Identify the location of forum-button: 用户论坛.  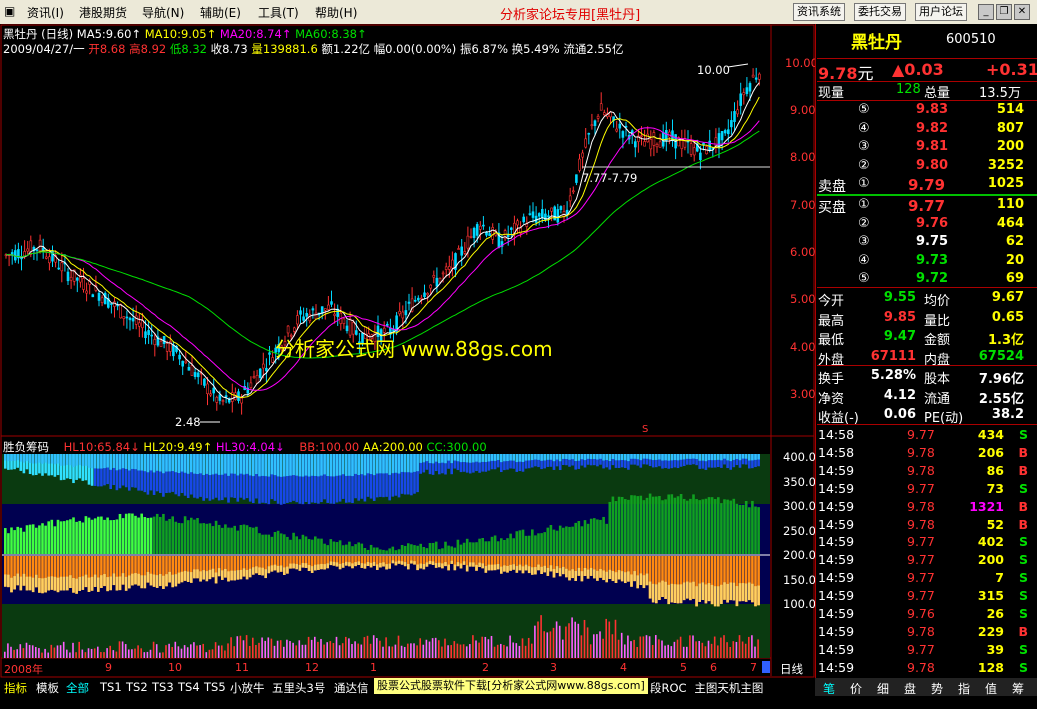
(941, 12).